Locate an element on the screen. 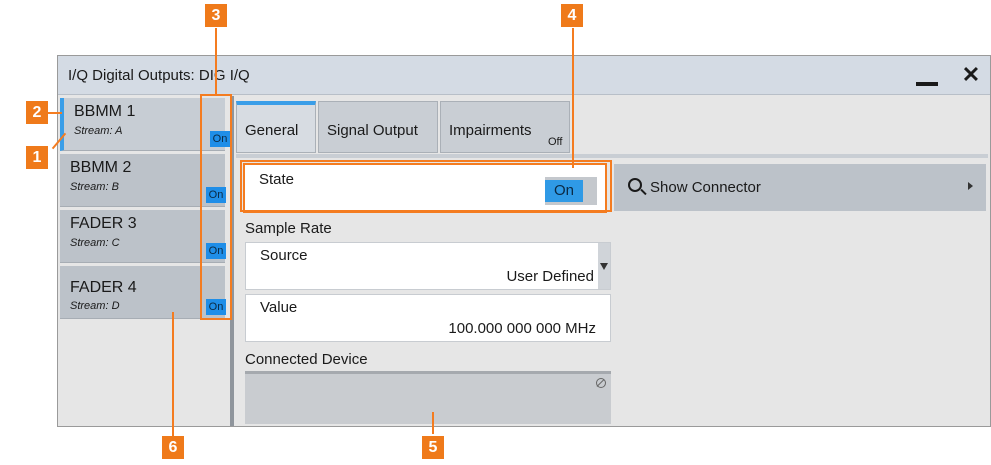 This screenshot has height=465, width=991. tab-general: General is located at coordinates (276, 127).